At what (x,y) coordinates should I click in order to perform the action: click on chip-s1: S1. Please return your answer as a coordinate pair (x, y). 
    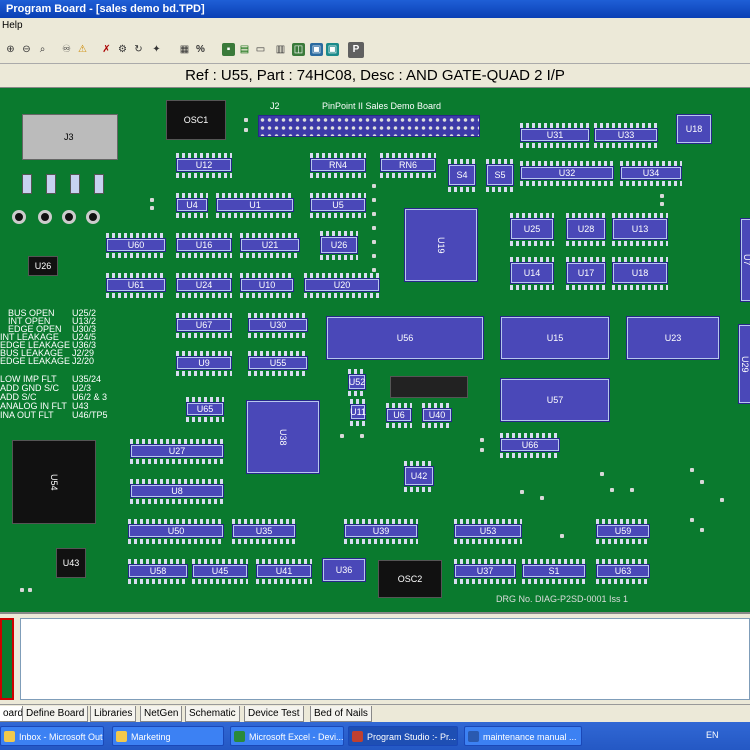
    Looking at the image, I should click on (554, 571).